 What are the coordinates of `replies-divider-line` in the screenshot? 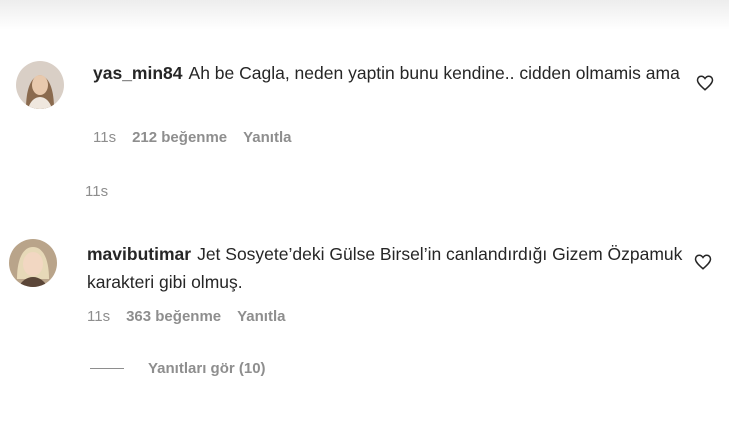 It's located at (107, 368).